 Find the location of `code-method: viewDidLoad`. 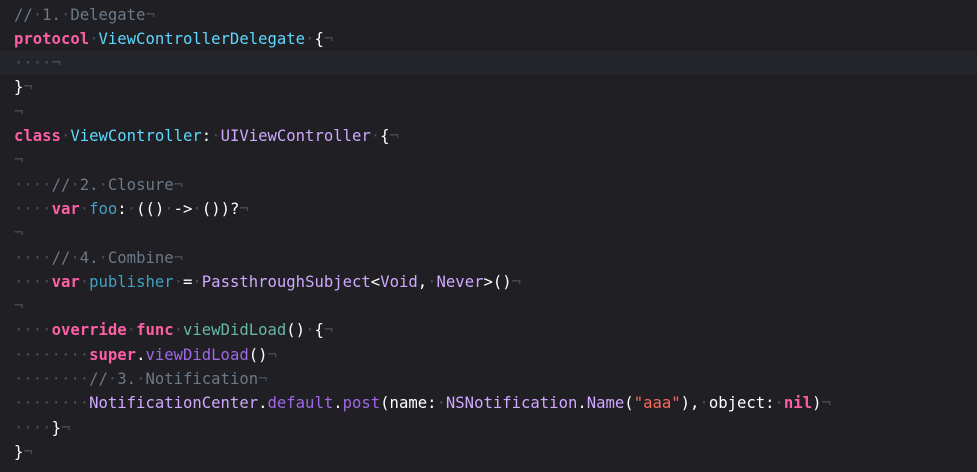

code-method: viewDidLoad is located at coordinates (197, 354).